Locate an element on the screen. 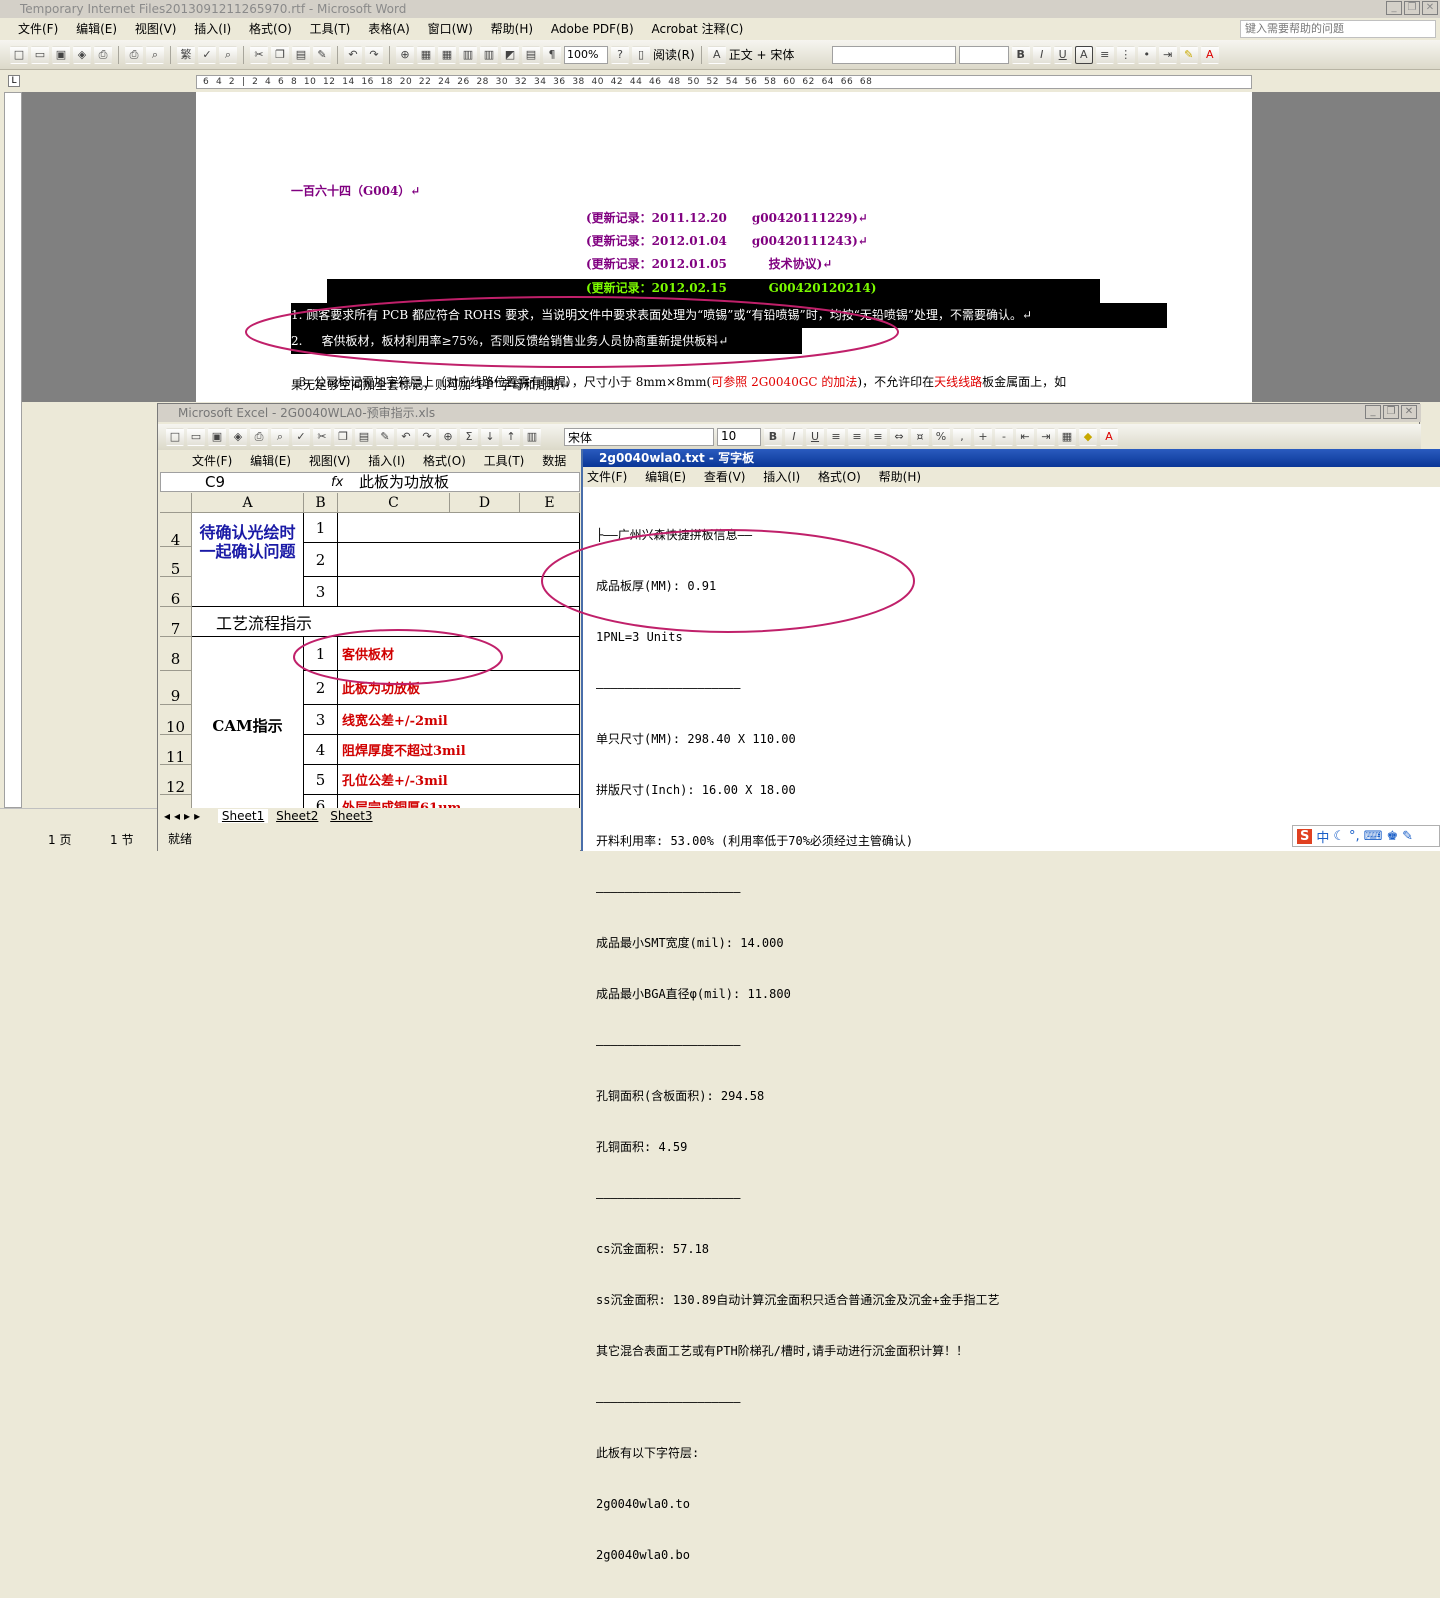  align-center-icon: ≡ is located at coordinates (857, 437).